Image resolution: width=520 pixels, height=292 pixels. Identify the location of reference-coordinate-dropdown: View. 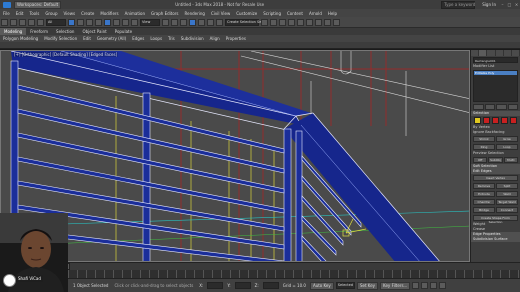
(150, 22).